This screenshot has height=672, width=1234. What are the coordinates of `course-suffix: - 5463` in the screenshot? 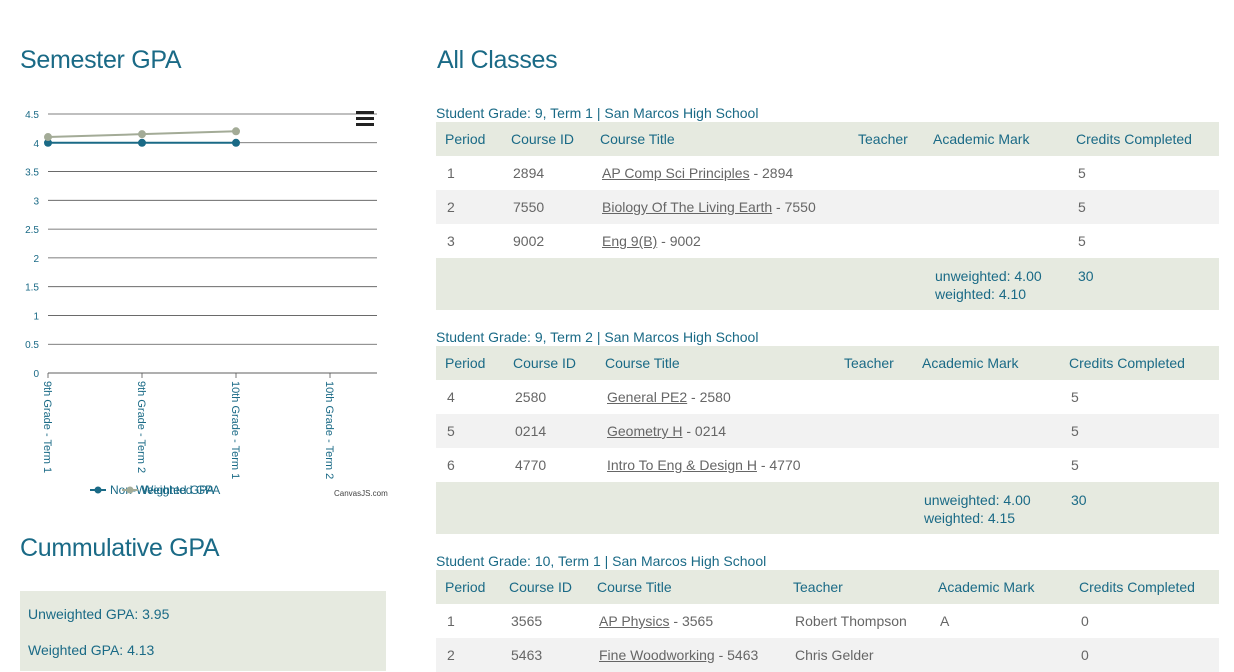 It's located at (736, 655).